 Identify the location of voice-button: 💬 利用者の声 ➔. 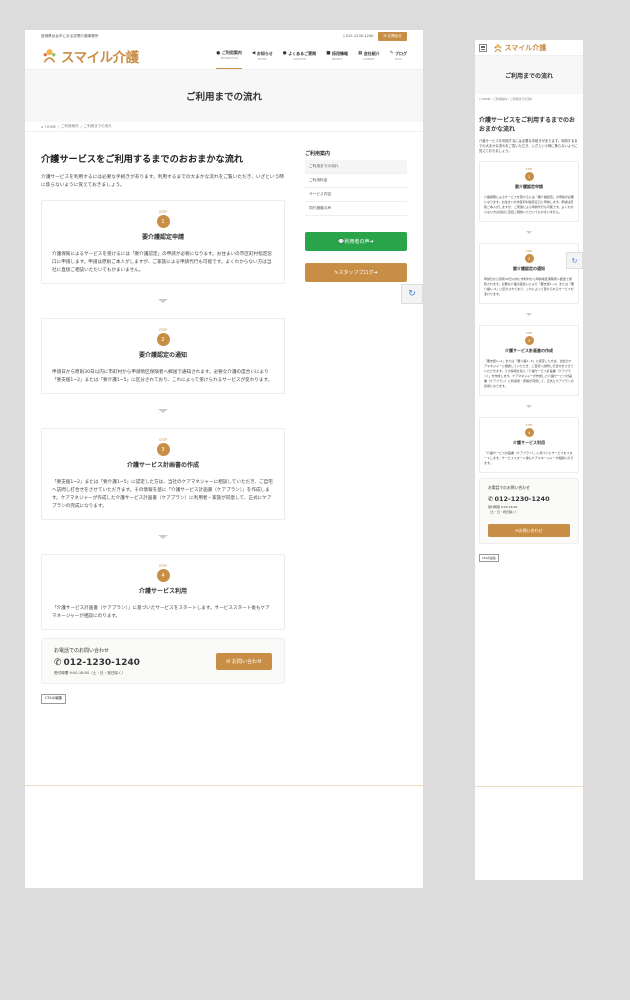
(356, 241).